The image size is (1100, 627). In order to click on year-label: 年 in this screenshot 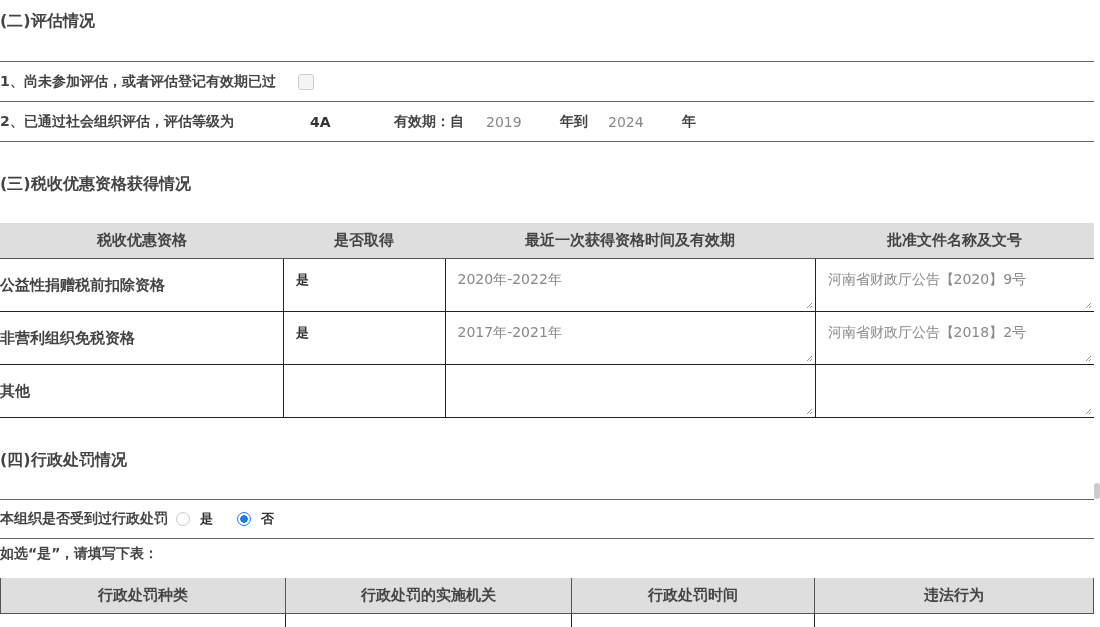, I will do `click(689, 121)`.